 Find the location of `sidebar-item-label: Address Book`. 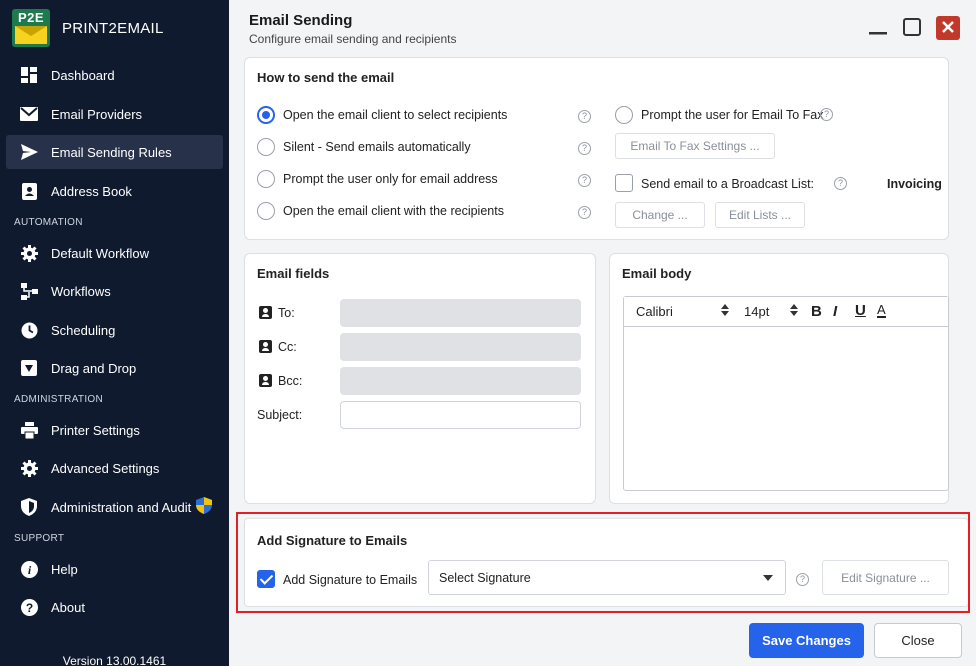

sidebar-item-label: Address Book is located at coordinates (91, 191).